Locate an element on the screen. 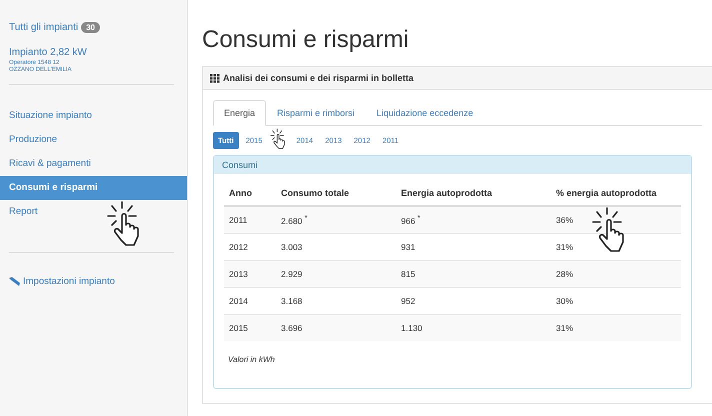  nav-item: Report is located at coordinates (93, 212).